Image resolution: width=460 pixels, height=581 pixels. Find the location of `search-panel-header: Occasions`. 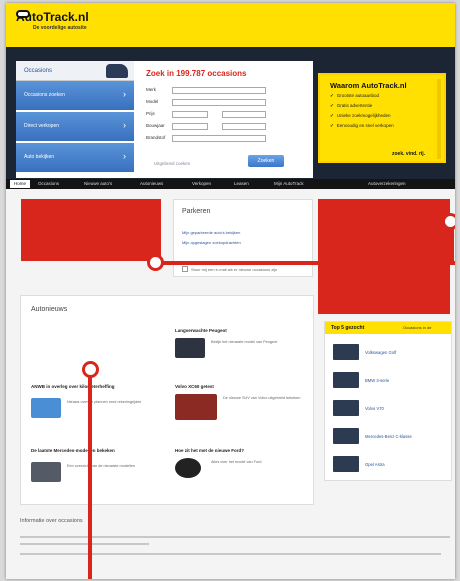

search-panel-header: Occasions is located at coordinates (75, 71).